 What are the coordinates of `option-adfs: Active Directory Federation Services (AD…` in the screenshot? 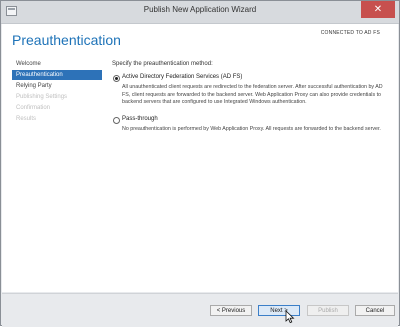 It's located at (247, 79).